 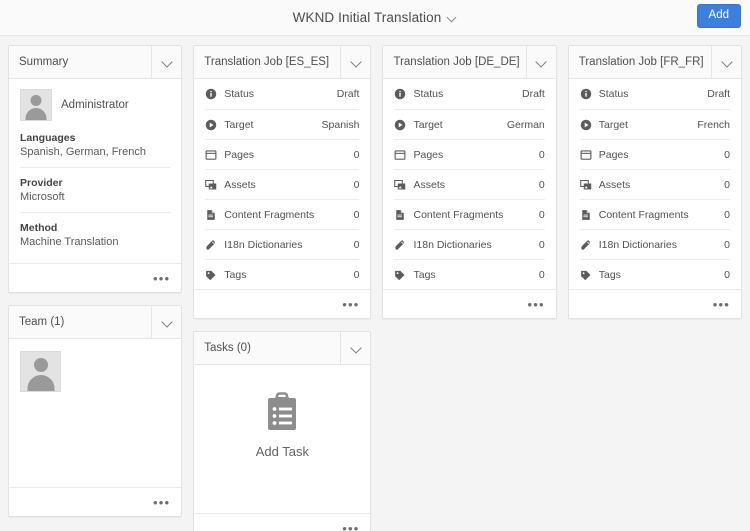 I want to click on job-row-target: Target French, so click(x=655, y=124).